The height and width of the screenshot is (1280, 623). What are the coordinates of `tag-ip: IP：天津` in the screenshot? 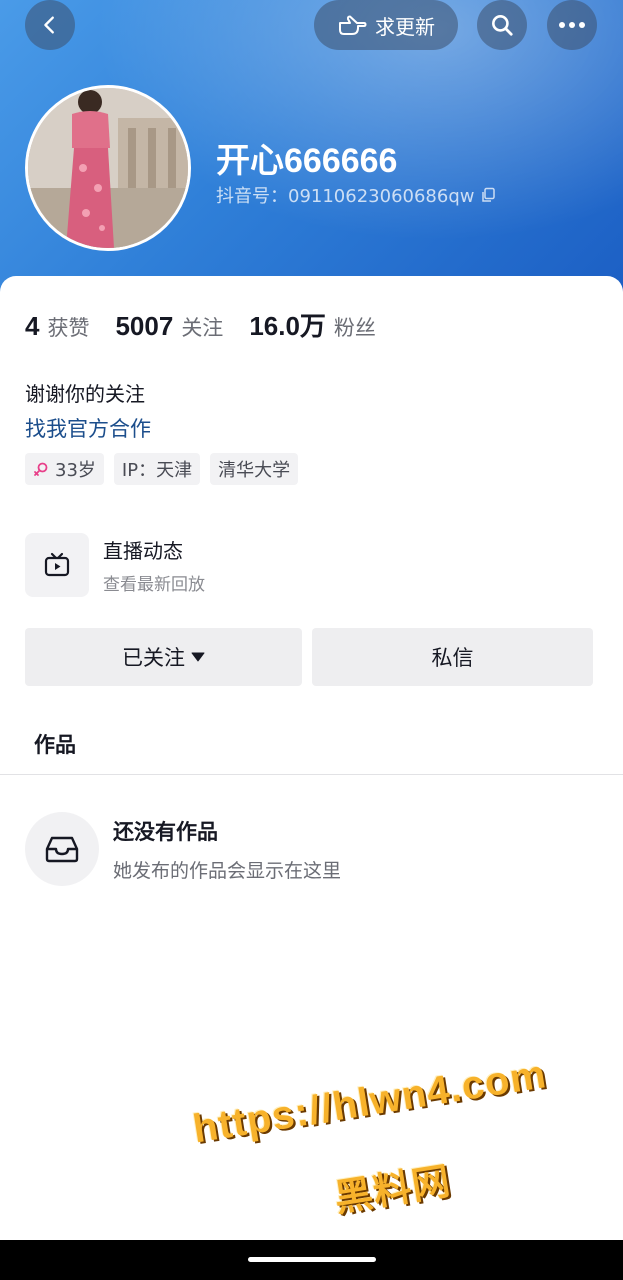 It's located at (157, 469).